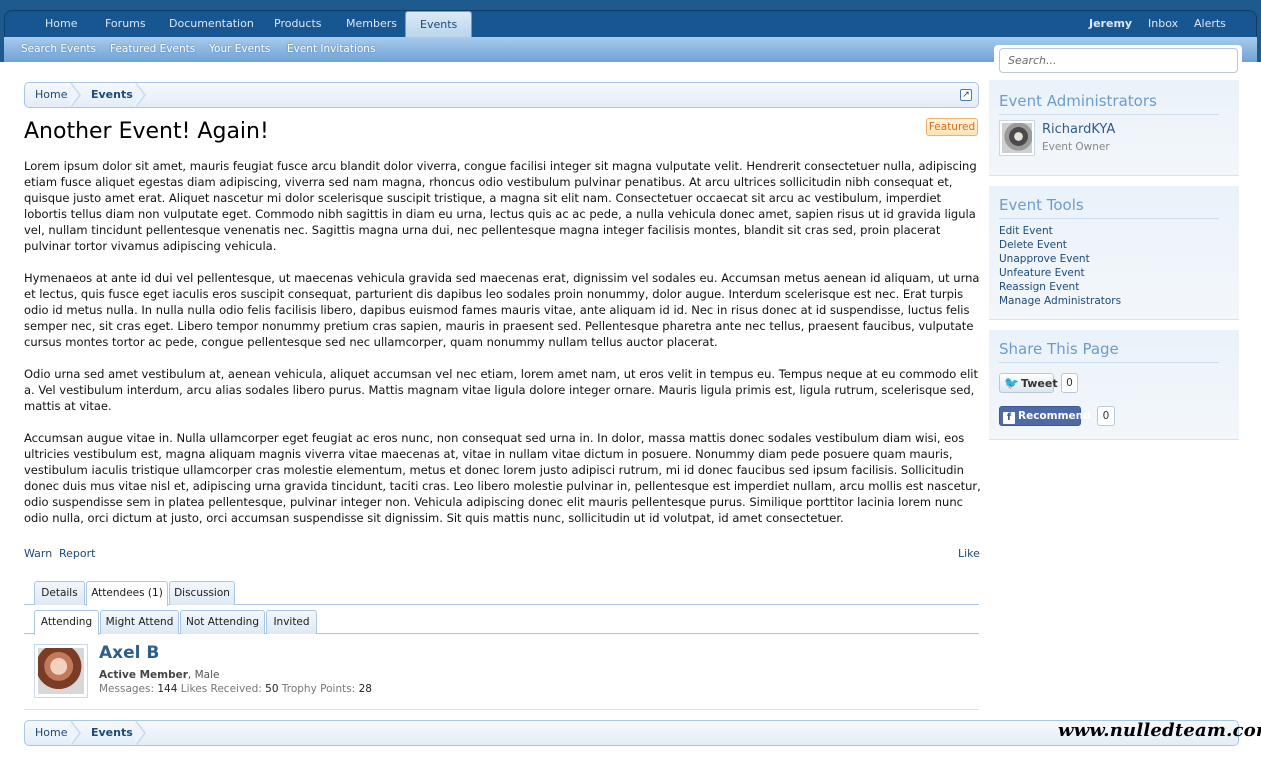 This screenshot has width=1261, height=762. I want to click on recommend-button: f Recommend, so click(1045, 416).